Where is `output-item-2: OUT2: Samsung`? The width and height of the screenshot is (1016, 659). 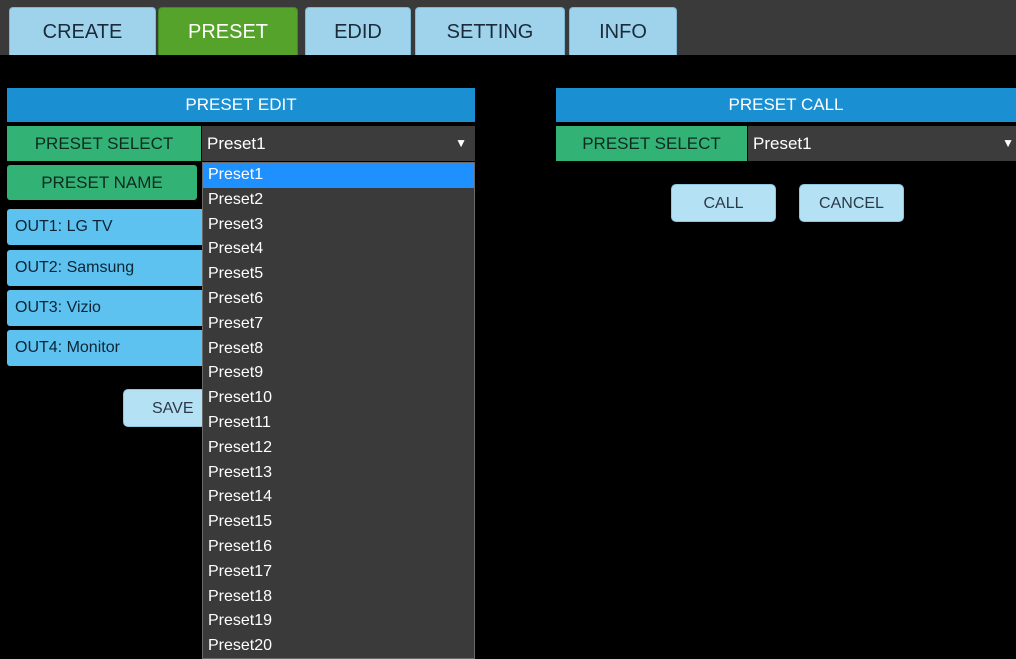 output-item-2: OUT2: Samsung is located at coordinates (106, 268).